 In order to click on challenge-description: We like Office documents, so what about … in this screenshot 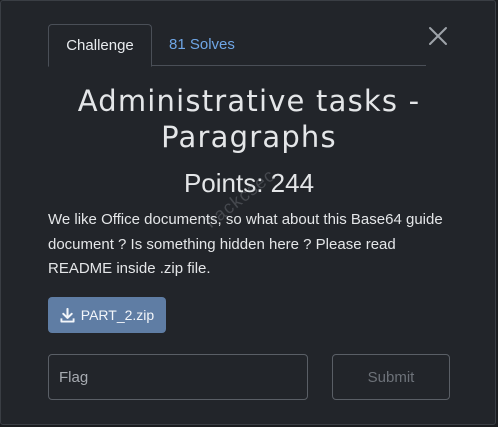, I will do `click(245, 244)`.